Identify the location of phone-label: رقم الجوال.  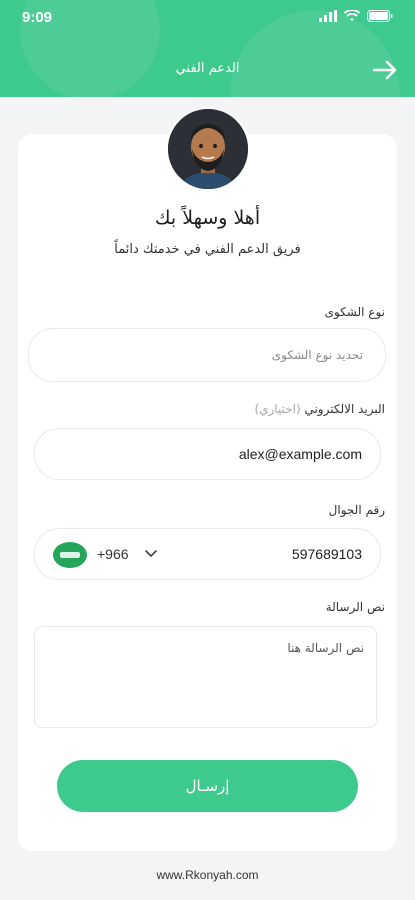
(356, 510).